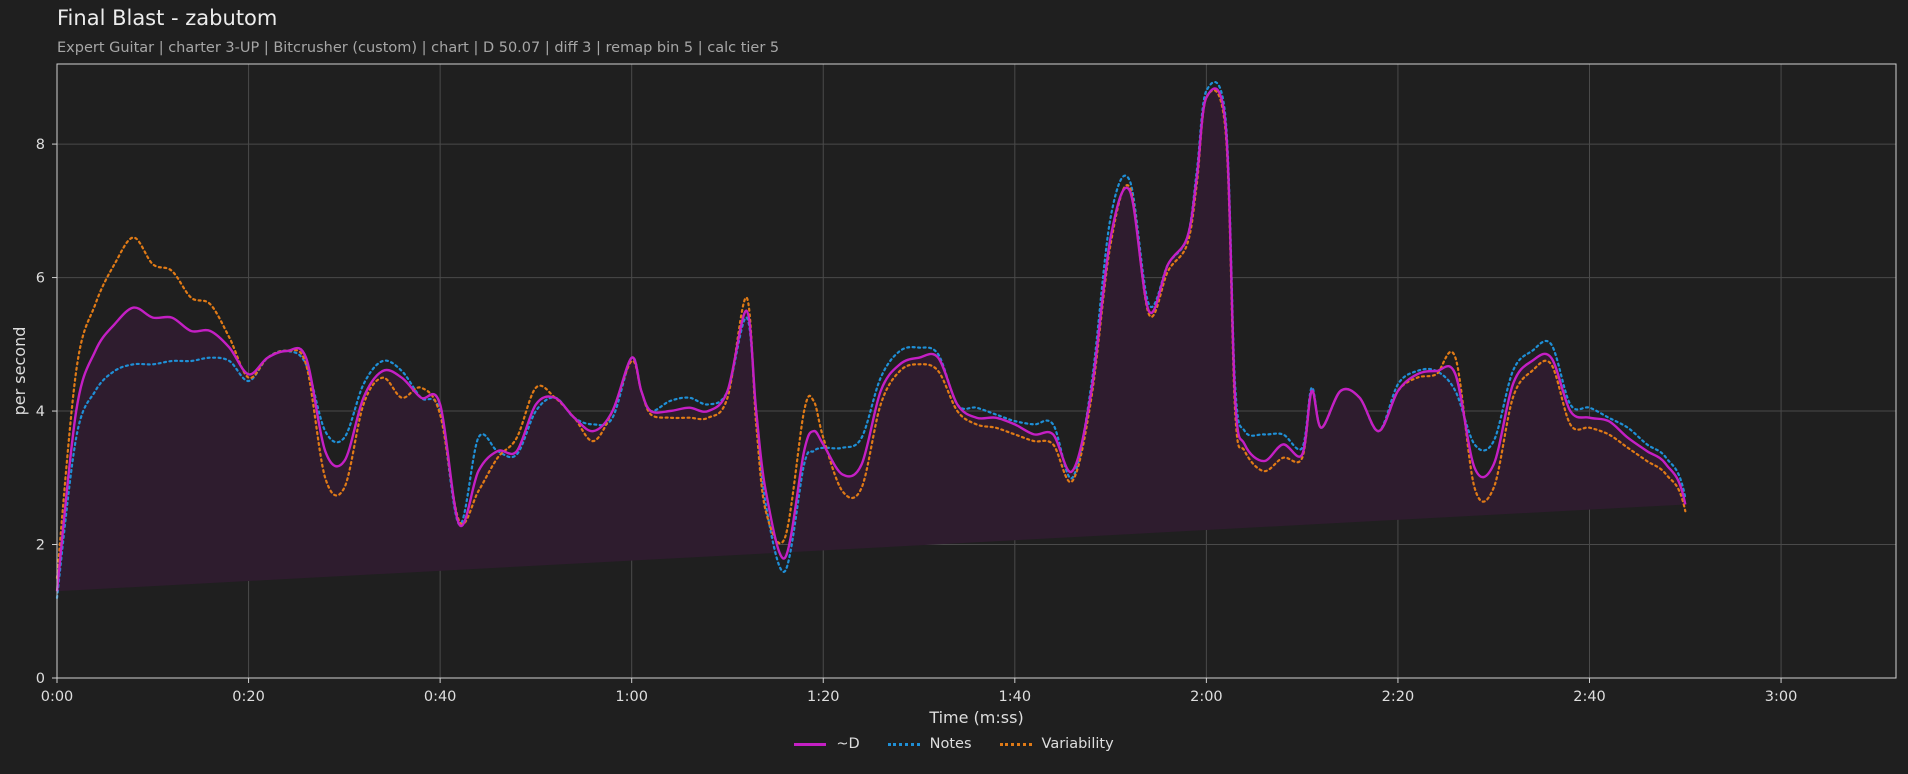 The image size is (1908, 774). What do you see at coordinates (40, 412) in the screenshot?
I see `y-tick-label: 4` at bounding box center [40, 412].